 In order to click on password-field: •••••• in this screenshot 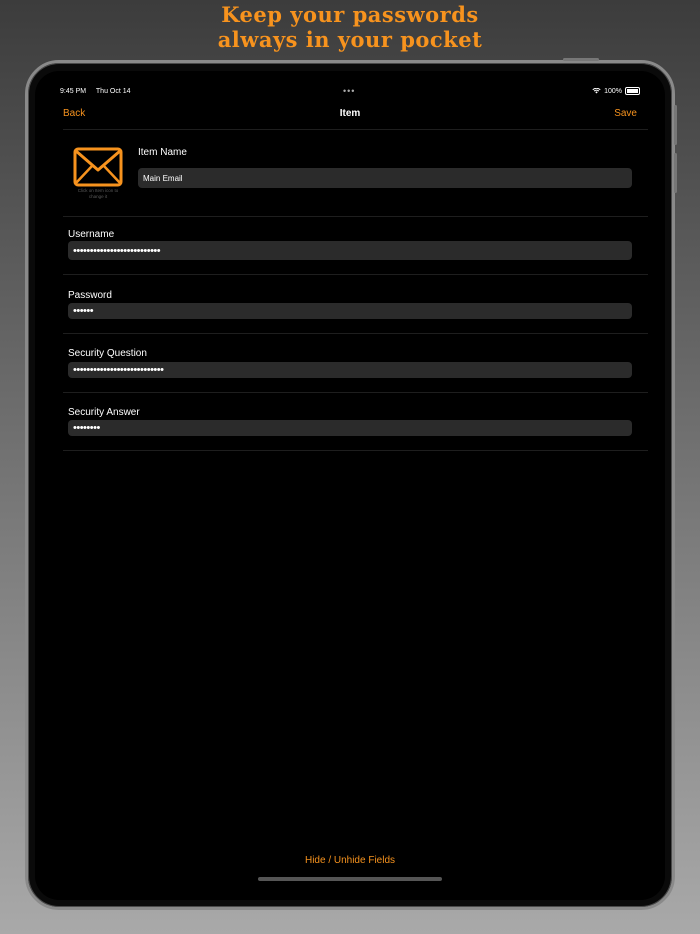, I will do `click(350, 311)`.